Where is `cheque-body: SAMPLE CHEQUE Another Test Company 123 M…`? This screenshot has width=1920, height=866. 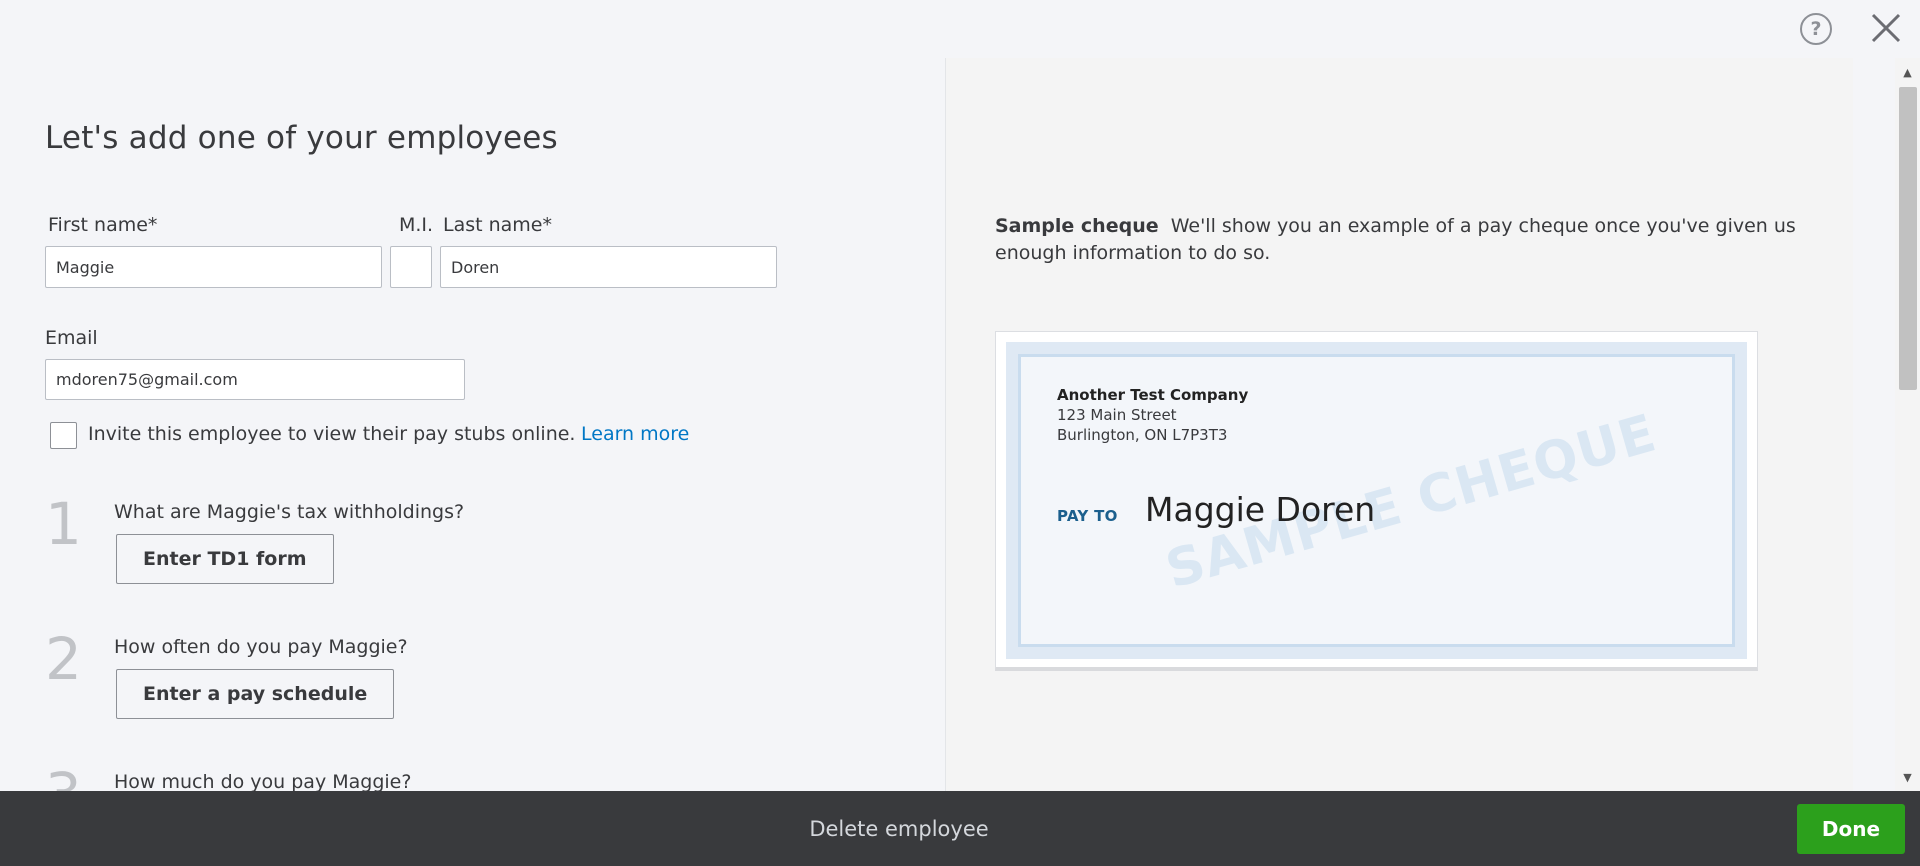
cheque-body: SAMPLE CHEQUE Another Test Company 123 M… is located at coordinates (1376, 500).